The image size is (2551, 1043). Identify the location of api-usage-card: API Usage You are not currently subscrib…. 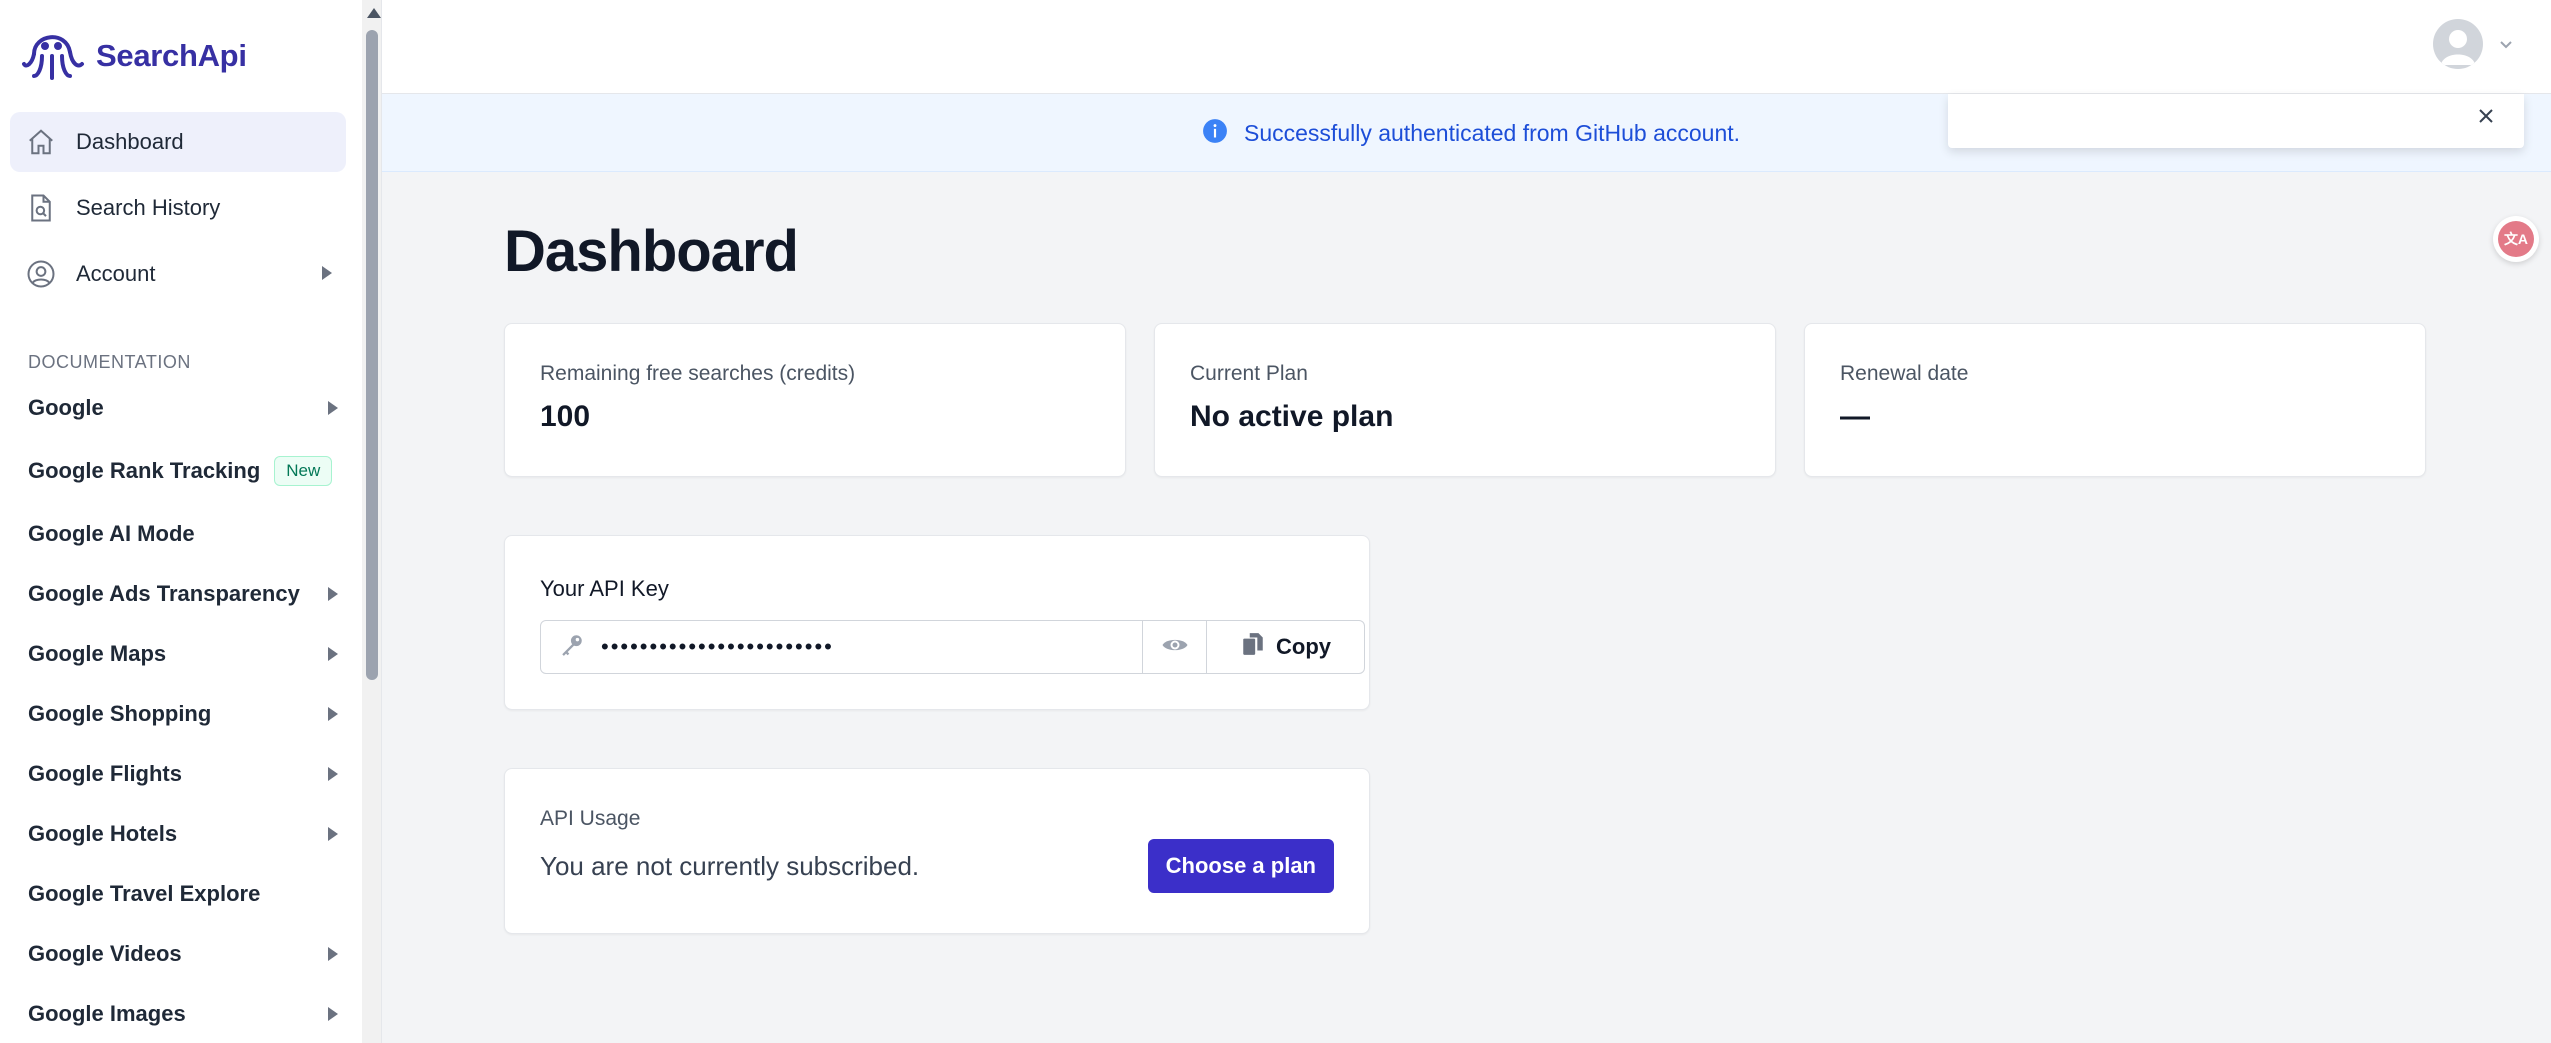
(937, 851).